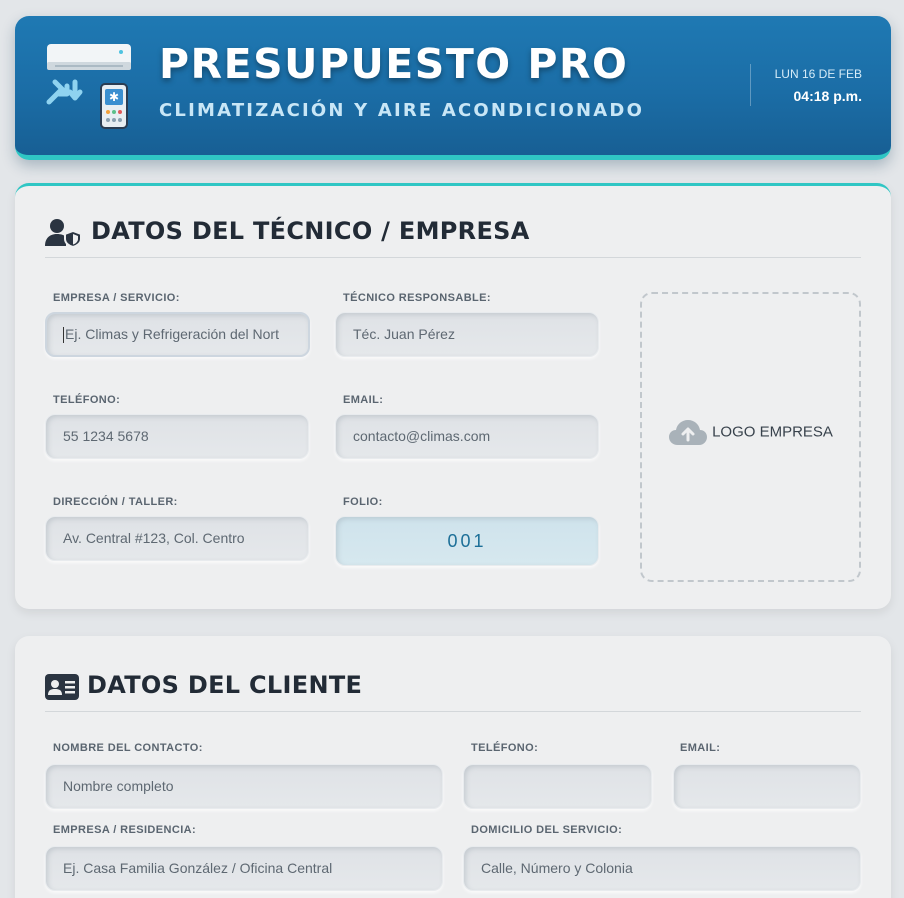  I want to click on empresa-placeholder: Ej. Climas y Refrigeración del Nort, so click(172, 334).